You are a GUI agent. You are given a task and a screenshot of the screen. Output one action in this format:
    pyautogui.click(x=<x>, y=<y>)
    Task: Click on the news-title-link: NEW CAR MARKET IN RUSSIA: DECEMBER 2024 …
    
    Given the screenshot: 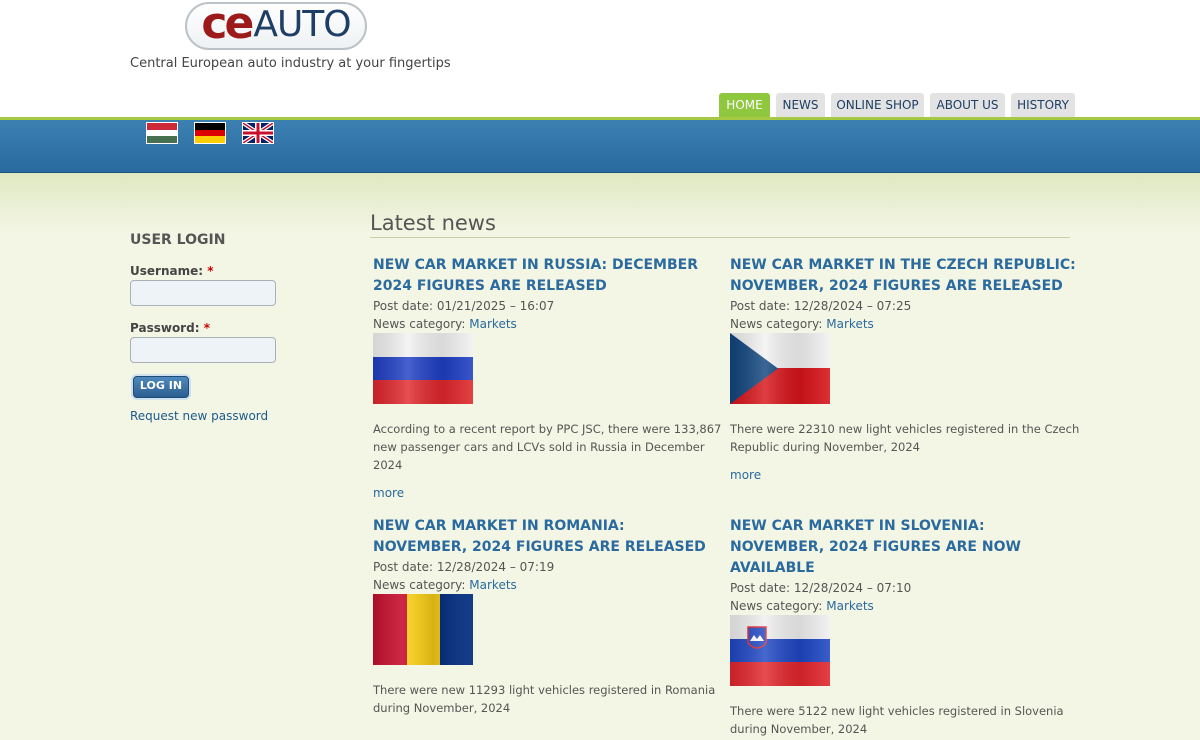 What is the action you would take?
    pyautogui.click(x=548, y=276)
    